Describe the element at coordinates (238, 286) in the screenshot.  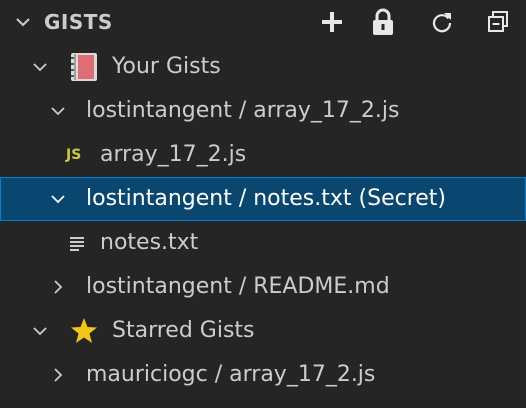
I see `tree-item-label: lostintangent / README.md` at that location.